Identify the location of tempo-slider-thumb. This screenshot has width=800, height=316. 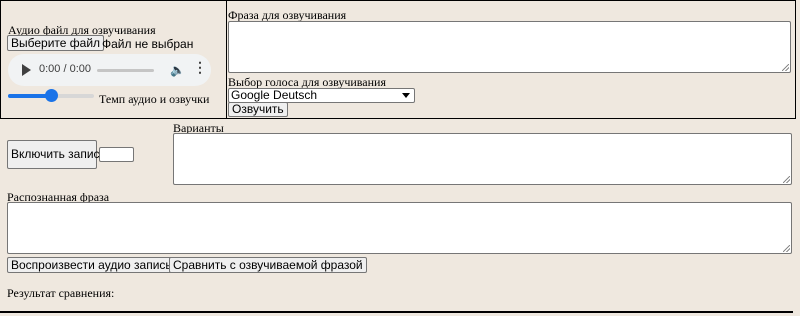
(51, 95).